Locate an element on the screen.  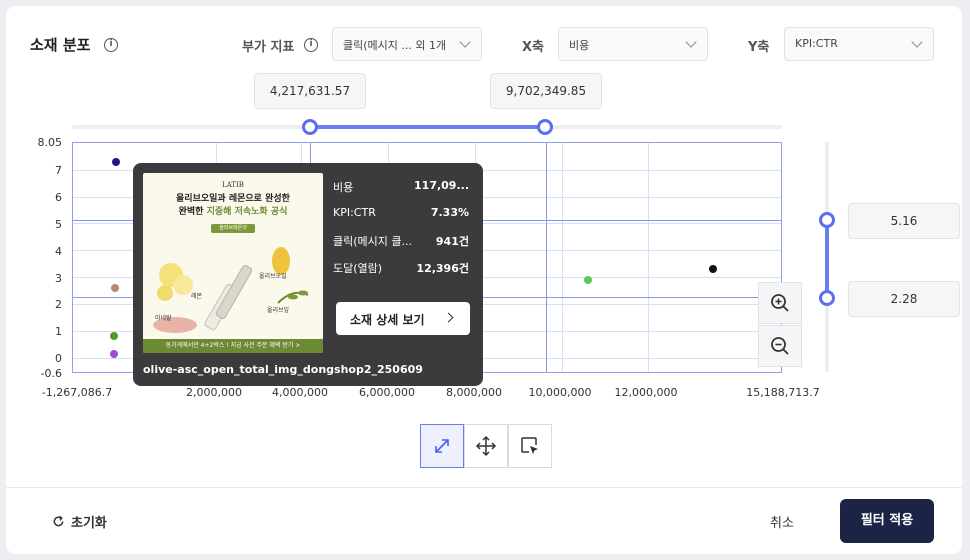
y-max-input: 5.16 is located at coordinates (904, 221).